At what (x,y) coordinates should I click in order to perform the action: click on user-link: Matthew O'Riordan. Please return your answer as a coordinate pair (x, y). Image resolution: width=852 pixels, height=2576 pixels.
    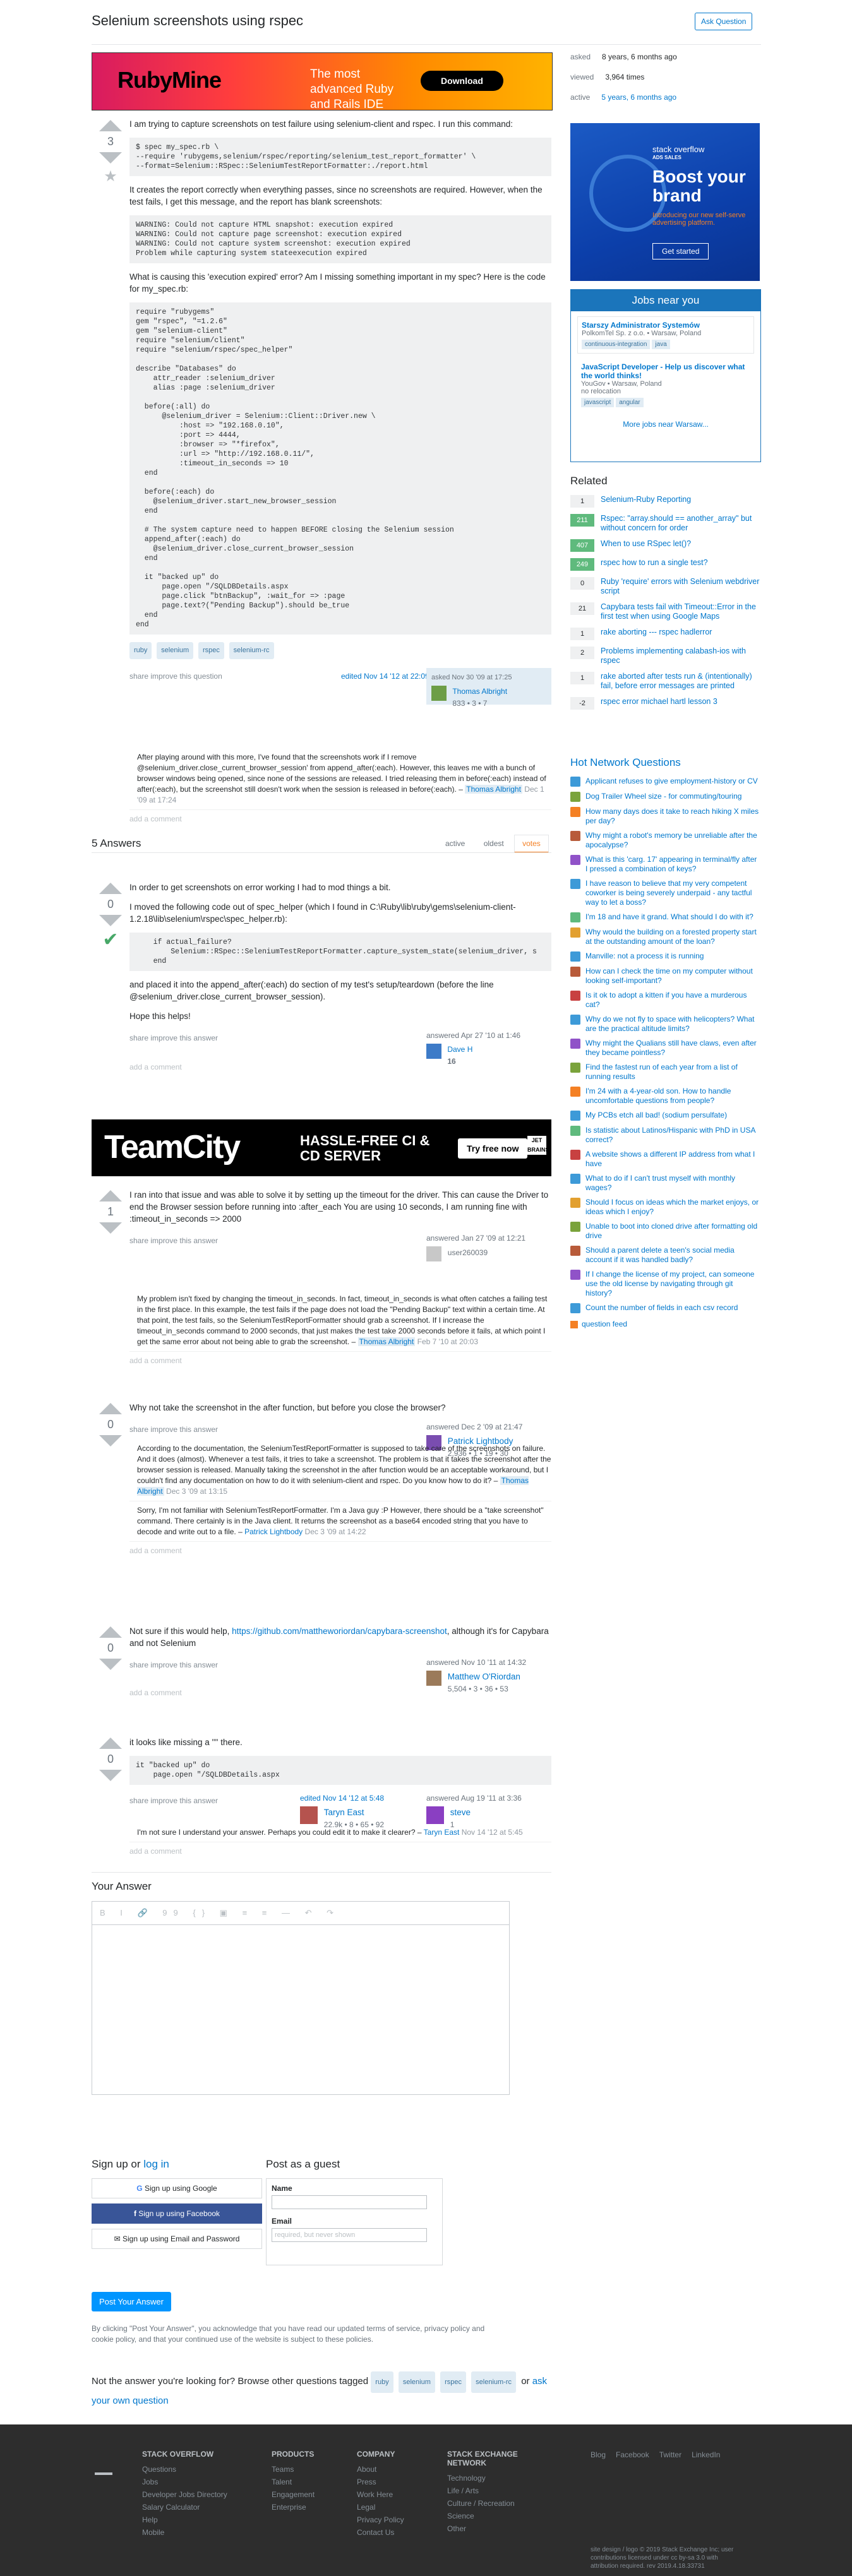
    Looking at the image, I should click on (484, 1676).